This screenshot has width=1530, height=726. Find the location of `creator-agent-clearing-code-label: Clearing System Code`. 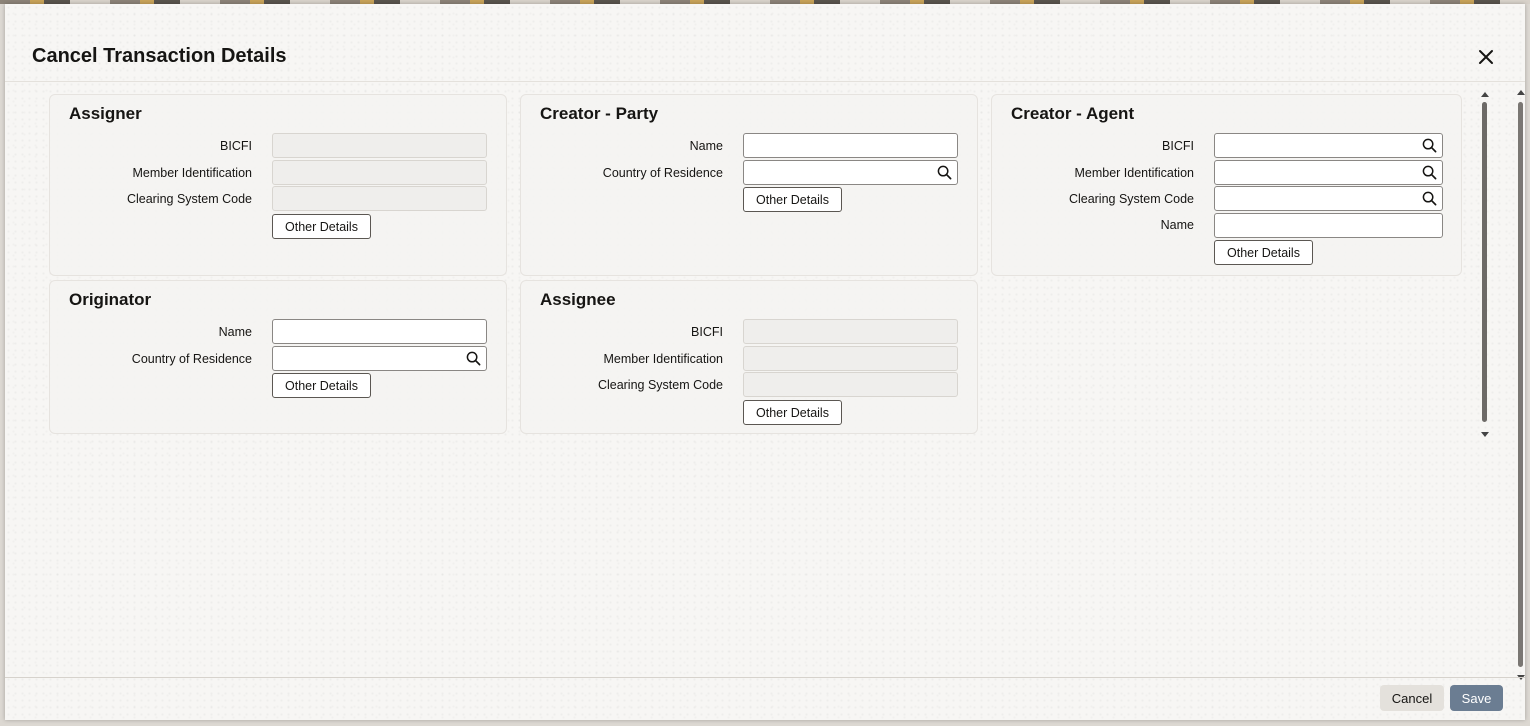

creator-agent-clearing-code-label: Clearing System Code is located at coordinates (1131, 199).